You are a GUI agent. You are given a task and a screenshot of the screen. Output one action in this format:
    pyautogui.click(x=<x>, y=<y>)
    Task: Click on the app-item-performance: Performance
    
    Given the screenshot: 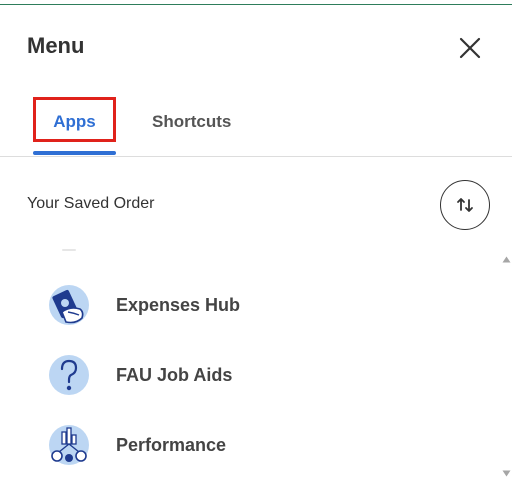 What is the action you would take?
    pyautogui.click(x=259, y=443)
    